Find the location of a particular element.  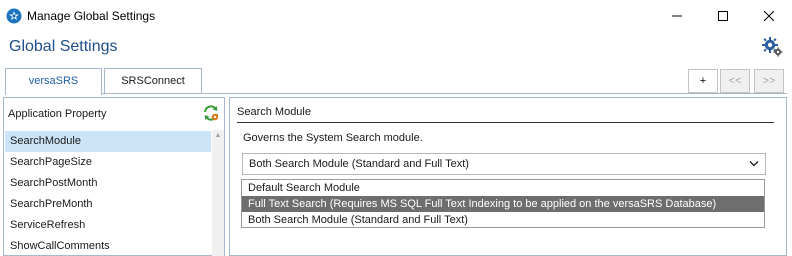

minimize-icon is located at coordinates (677, 16).